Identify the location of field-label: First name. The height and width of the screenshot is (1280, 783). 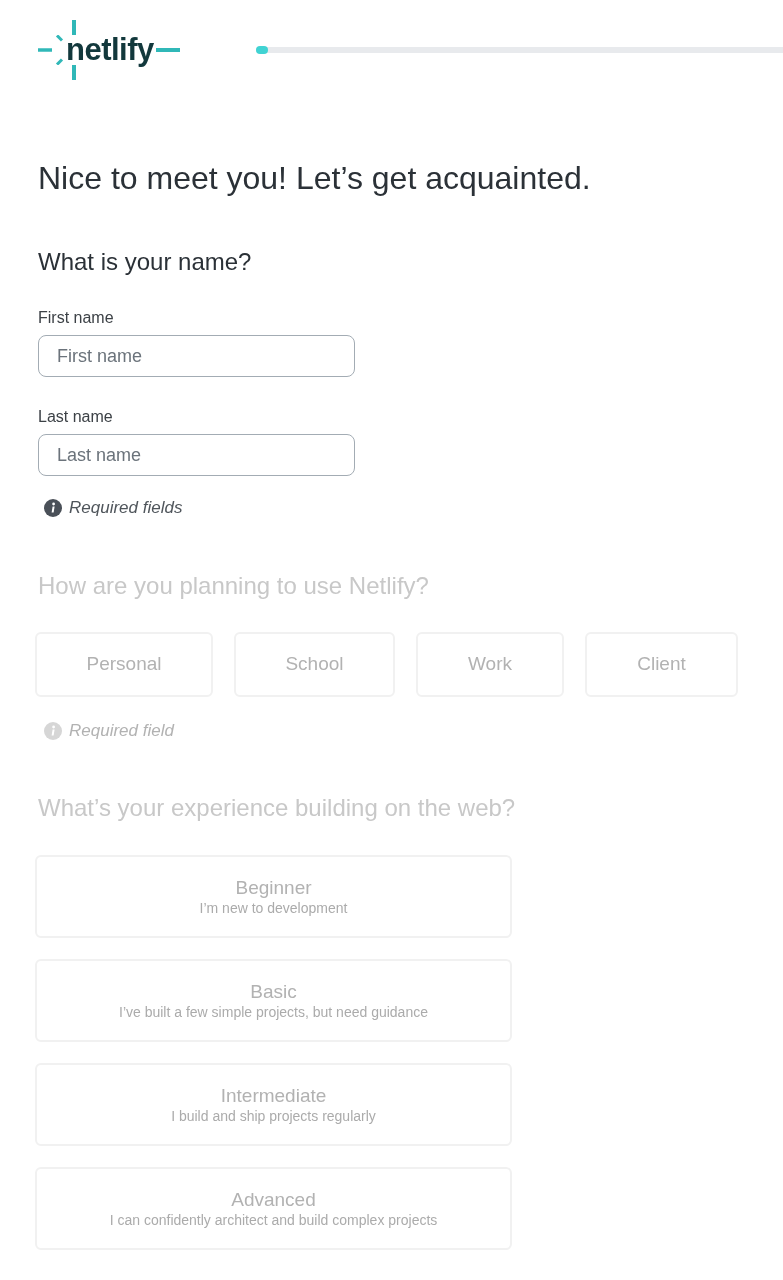
(76, 318).